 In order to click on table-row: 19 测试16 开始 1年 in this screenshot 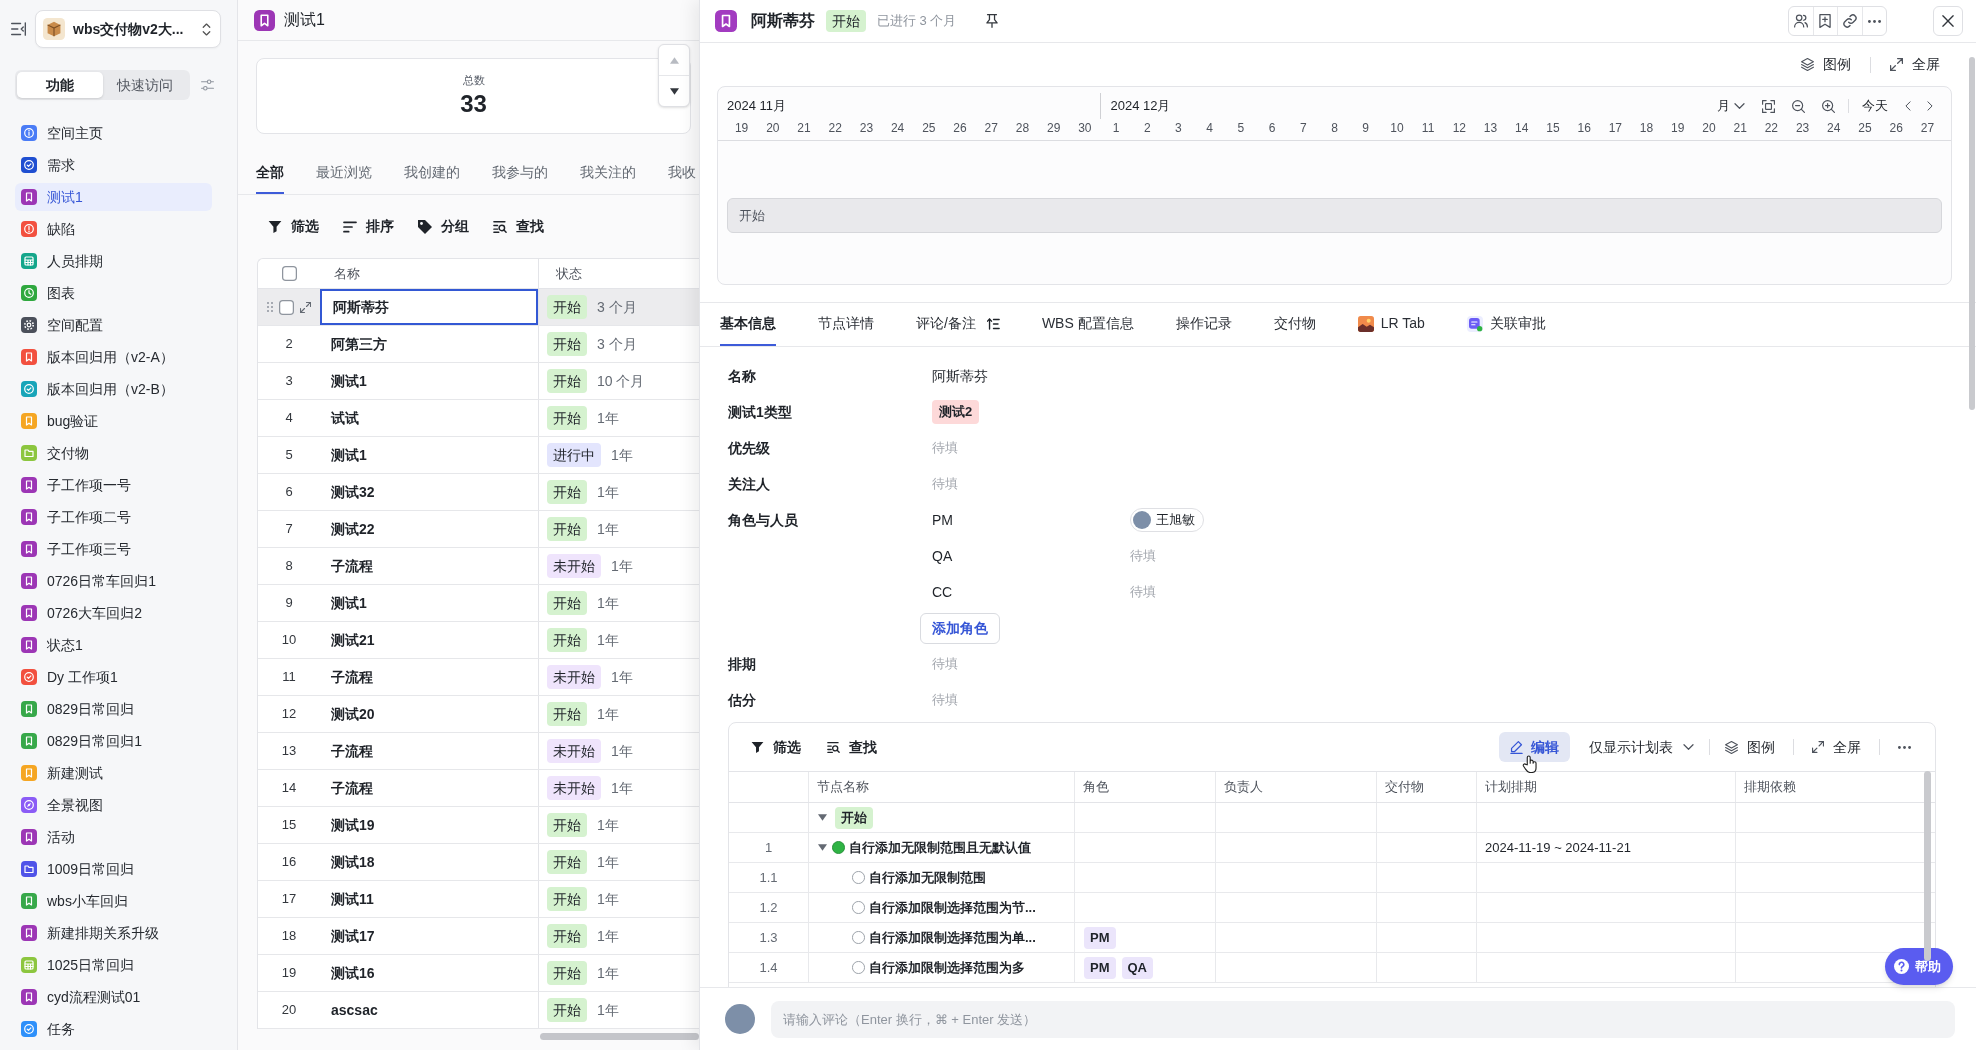, I will do `click(478, 973)`.